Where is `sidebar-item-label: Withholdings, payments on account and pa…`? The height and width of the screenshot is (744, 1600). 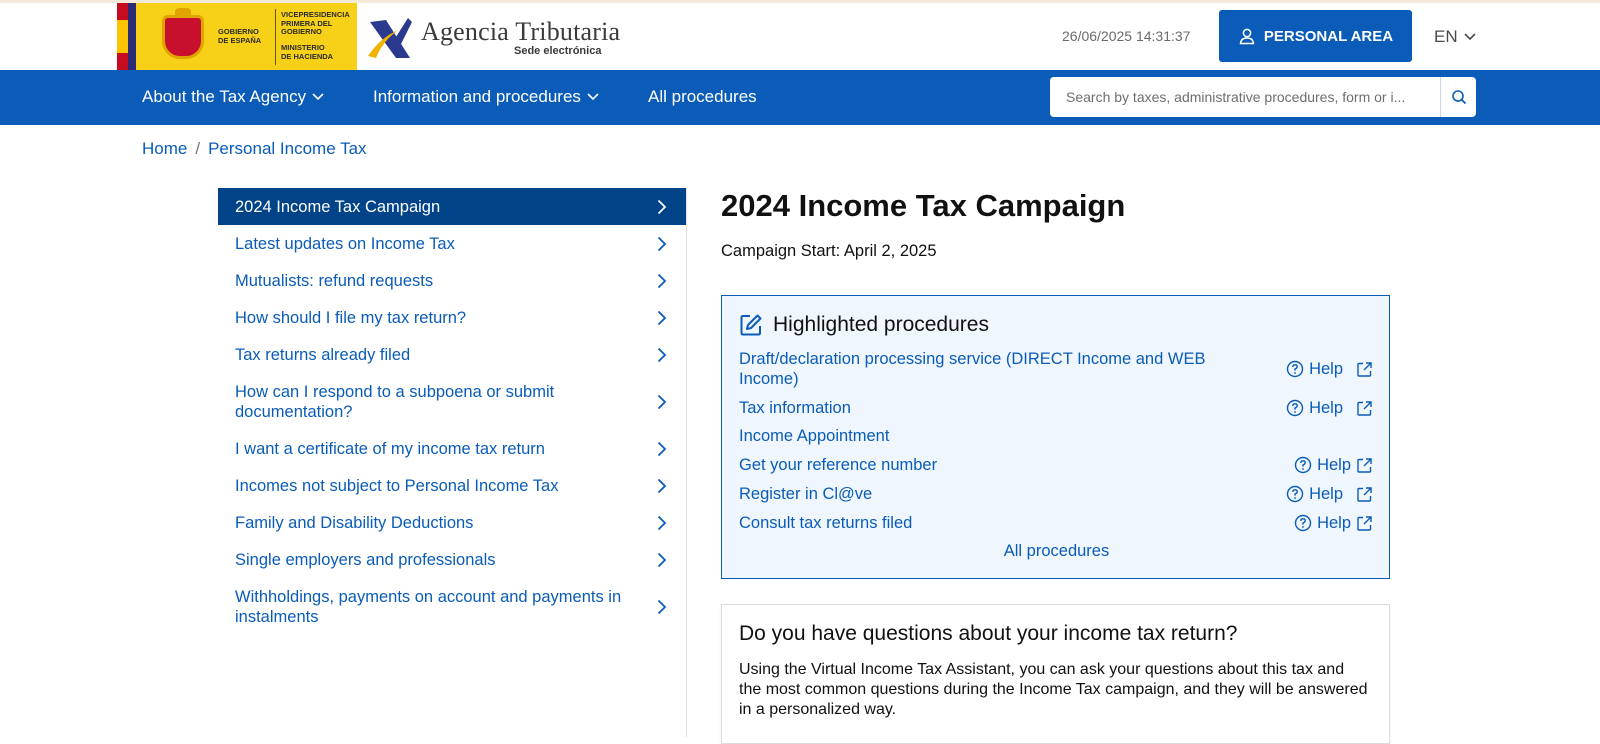 sidebar-item-label: Withholdings, payments on account and pa… is located at coordinates (428, 606).